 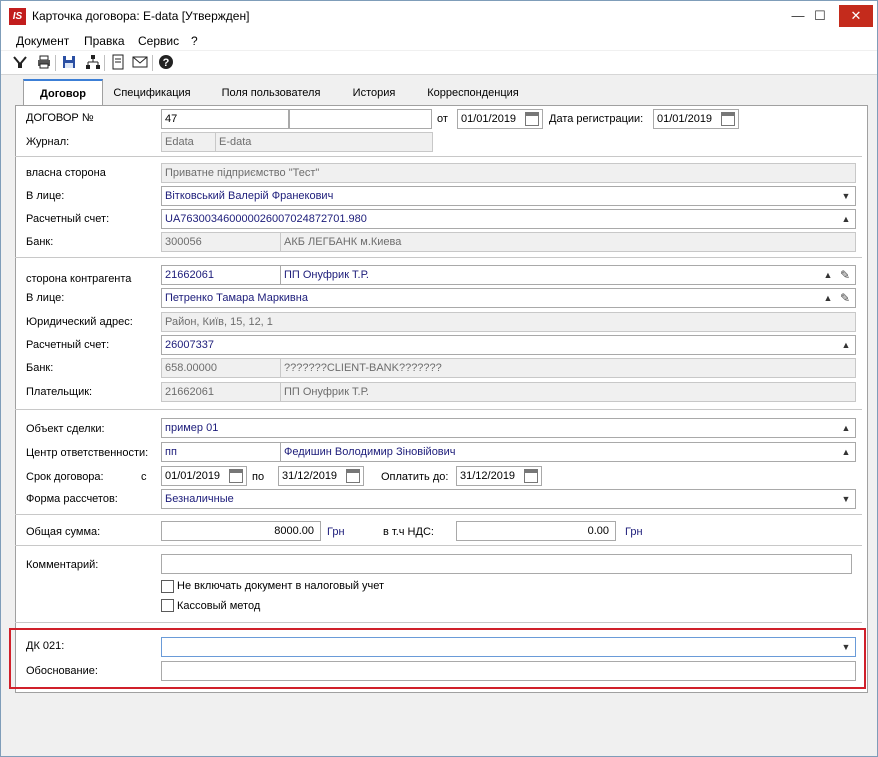 I want to click on contract-date-input: 01/01/2019, so click(x=500, y=119).